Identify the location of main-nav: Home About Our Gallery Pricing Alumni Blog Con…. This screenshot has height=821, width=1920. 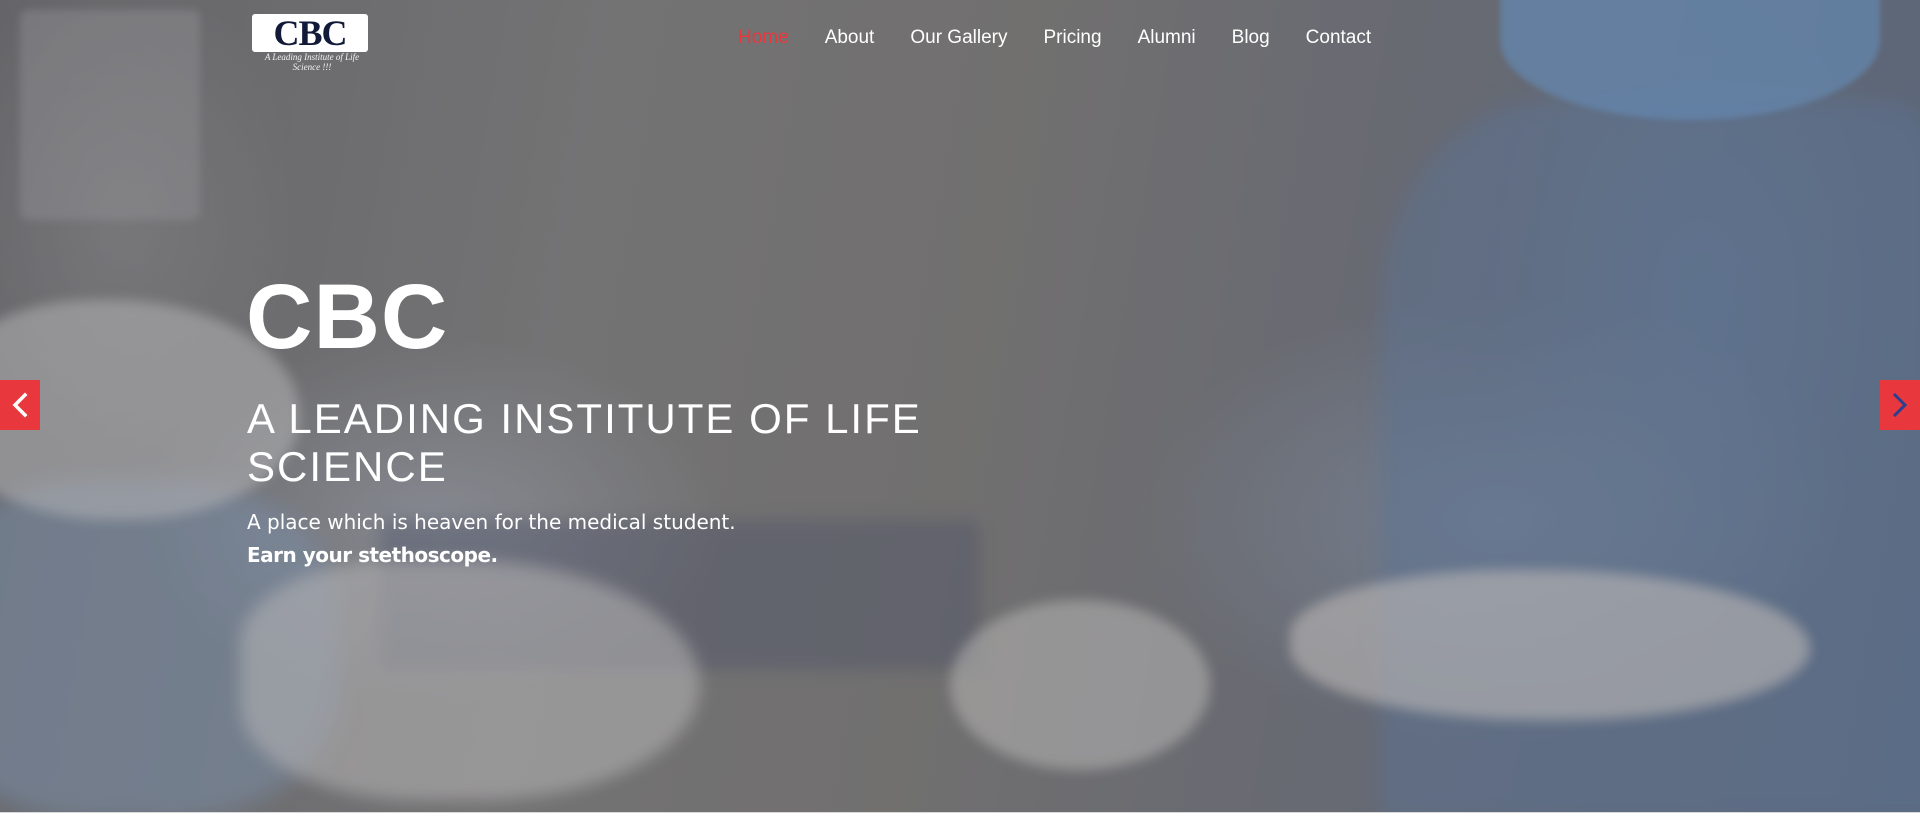
(1054, 38).